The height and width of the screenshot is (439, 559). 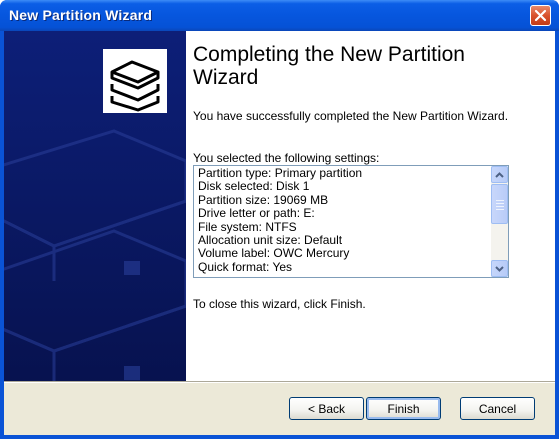 What do you see at coordinates (279, 409) in the screenshot?
I see `button-bar: < Back Finish Cancel` at bounding box center [279, 409].